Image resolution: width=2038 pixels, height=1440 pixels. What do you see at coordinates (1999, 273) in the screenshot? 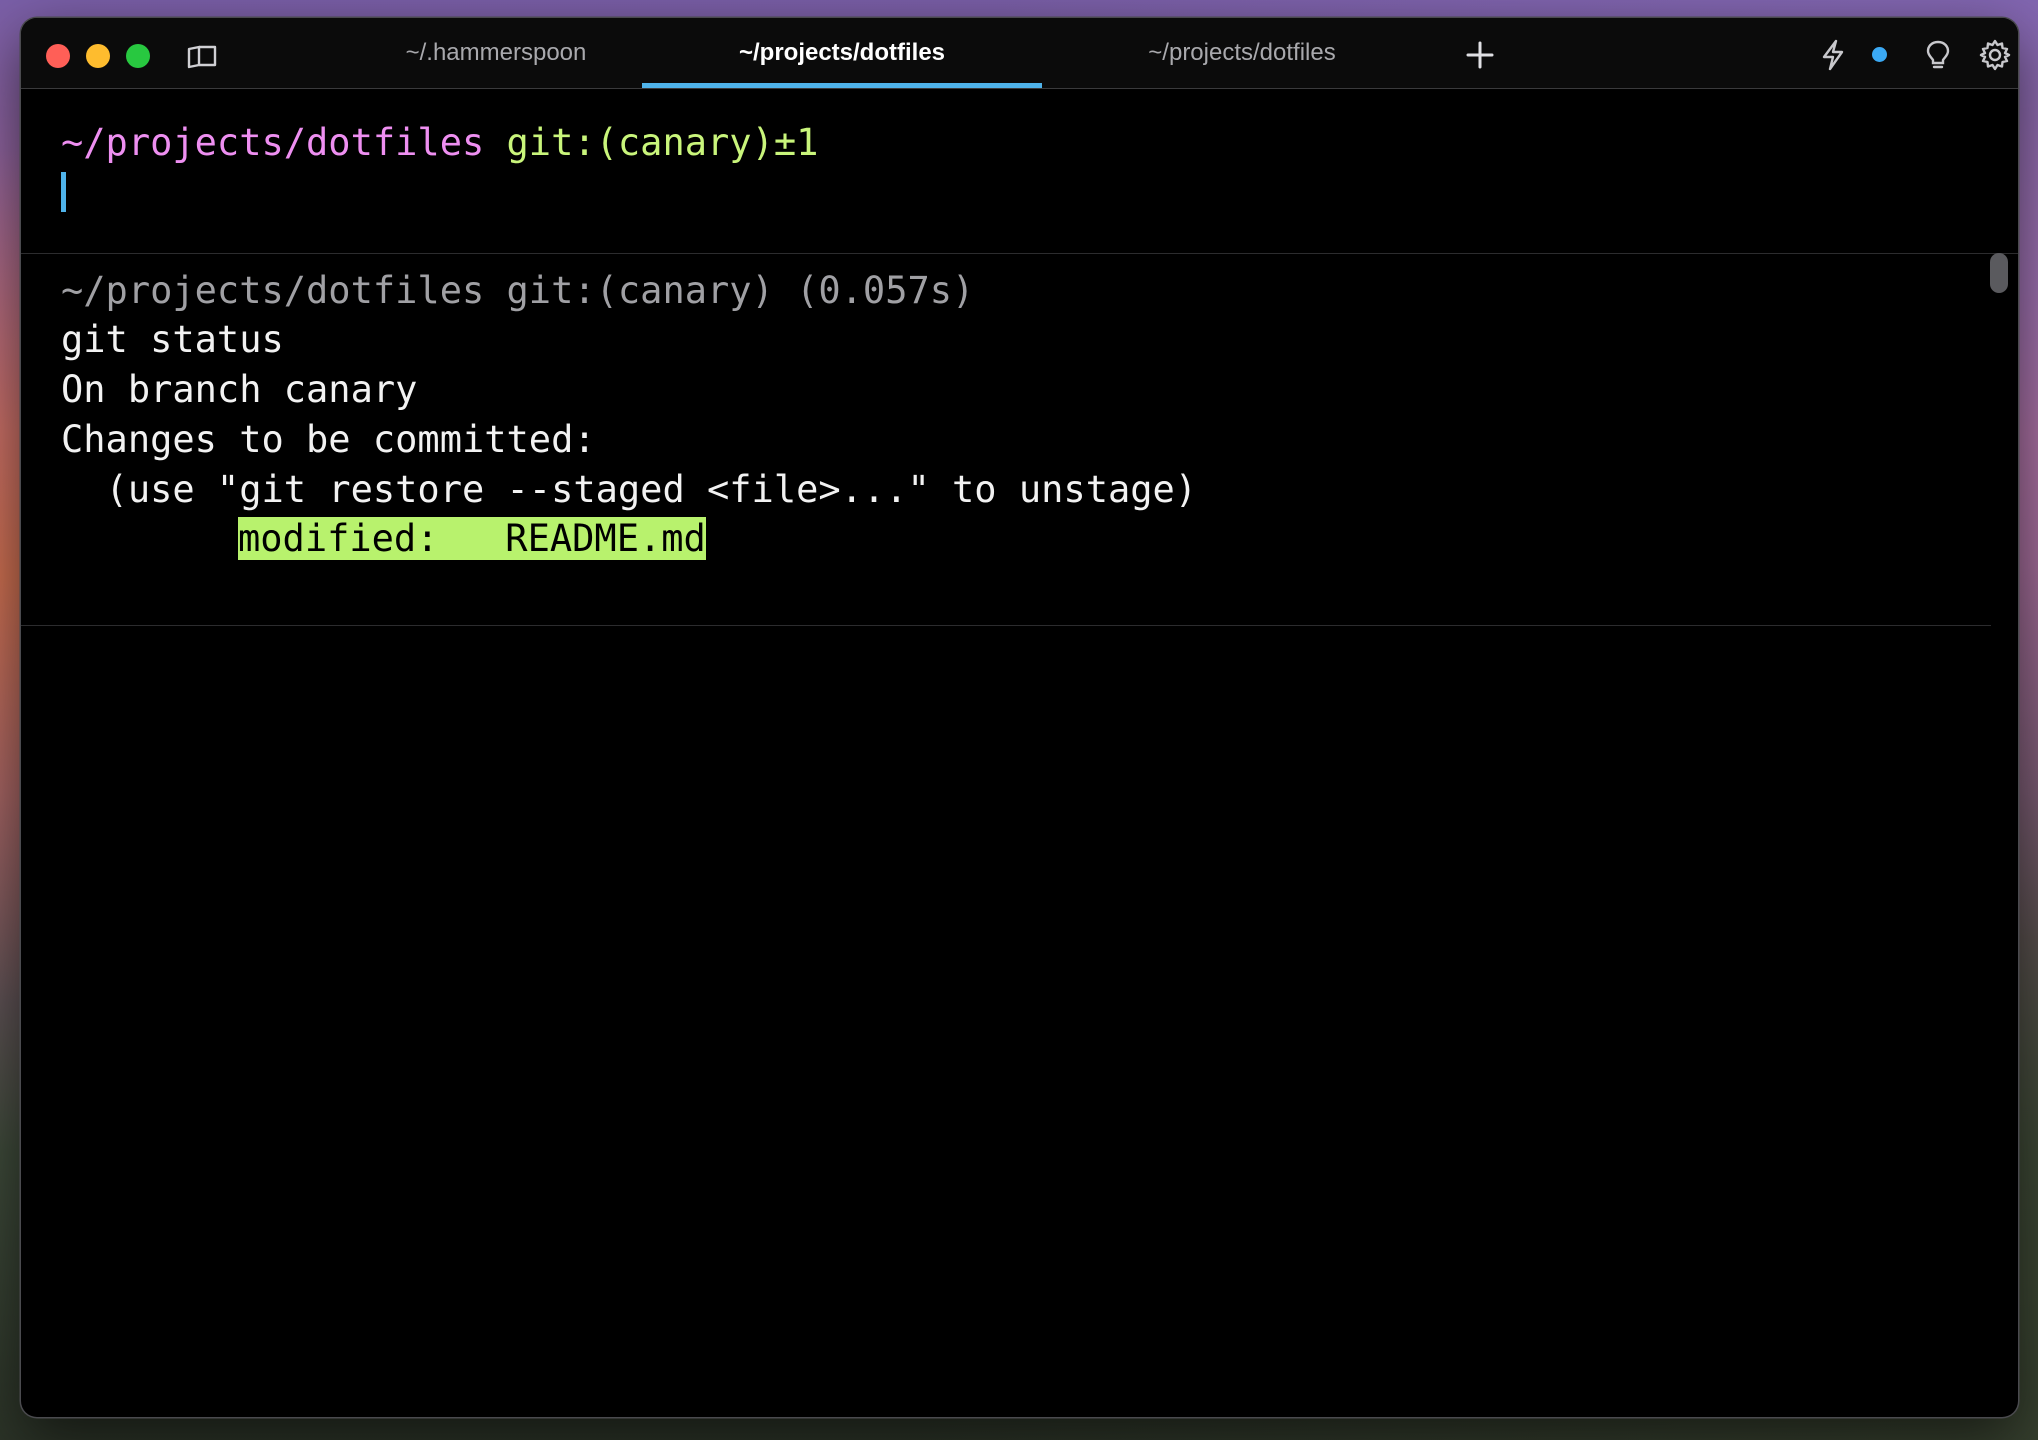
I see `scrollbar-thumb` at bounding box center [1999, 273].